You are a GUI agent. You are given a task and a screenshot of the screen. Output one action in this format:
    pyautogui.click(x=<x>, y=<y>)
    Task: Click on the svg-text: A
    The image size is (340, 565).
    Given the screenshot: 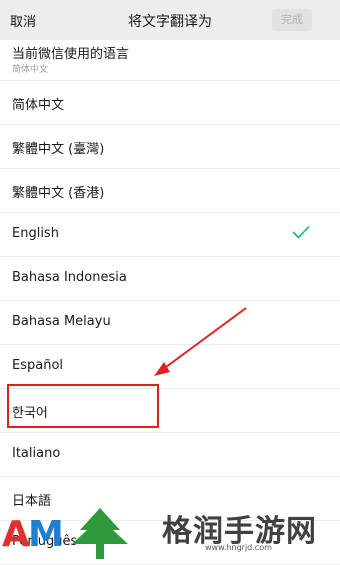 What is the action you would take?
    pyautogui.click(x=16, y=534)
    